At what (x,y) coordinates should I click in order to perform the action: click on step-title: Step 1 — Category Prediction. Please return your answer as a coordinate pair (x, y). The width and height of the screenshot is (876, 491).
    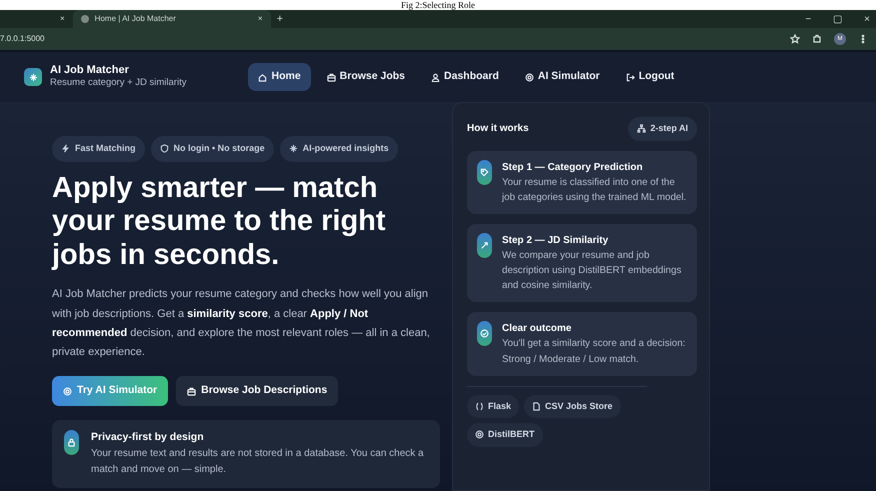
    Looking at the image, I should click on (573, 167).